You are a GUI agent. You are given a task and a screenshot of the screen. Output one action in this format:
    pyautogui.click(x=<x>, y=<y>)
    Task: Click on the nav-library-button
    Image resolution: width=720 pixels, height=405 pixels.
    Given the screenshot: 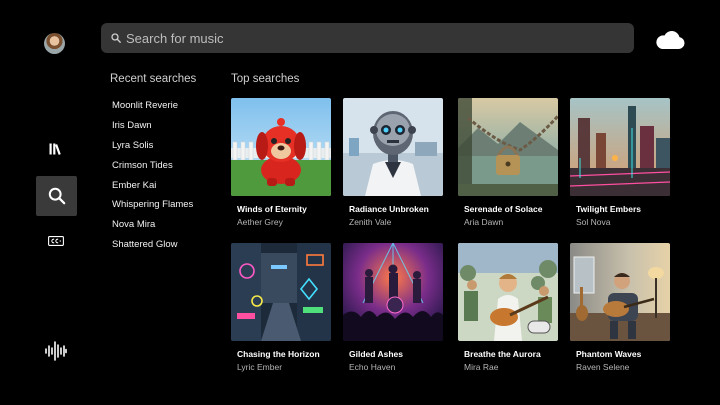 What is the action you would take?
    pyautogui.click(x=56, y=149)
    